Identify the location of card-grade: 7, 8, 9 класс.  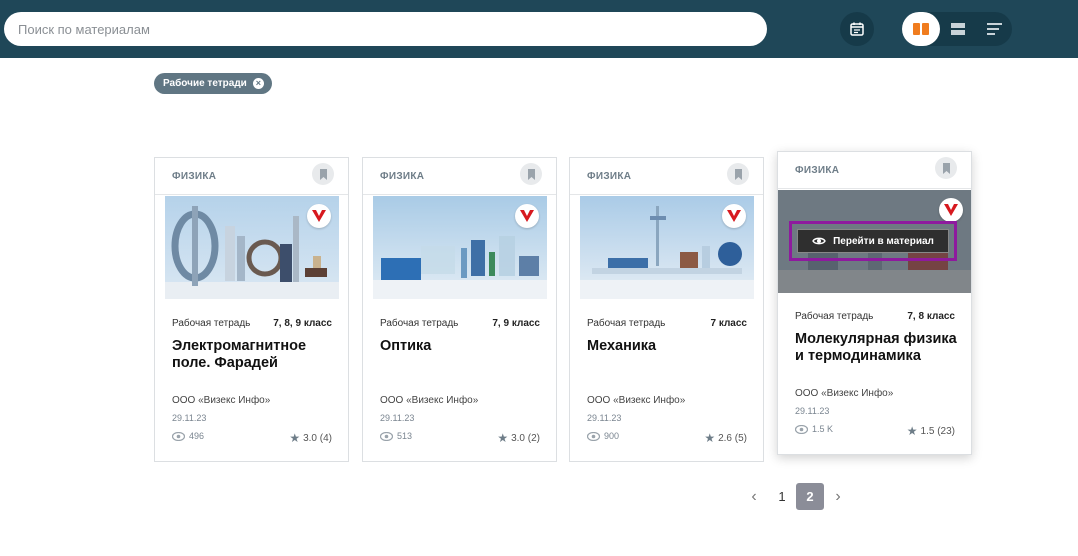
(302, 323).